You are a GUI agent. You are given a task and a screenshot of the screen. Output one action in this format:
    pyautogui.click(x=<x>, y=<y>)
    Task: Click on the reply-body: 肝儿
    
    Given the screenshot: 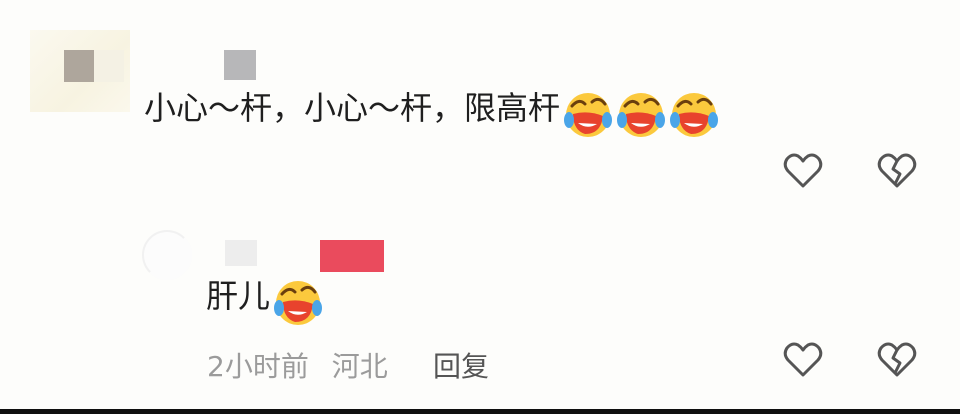 What is the action you would take?
    pyautogui.click(x=264, y=302)
    